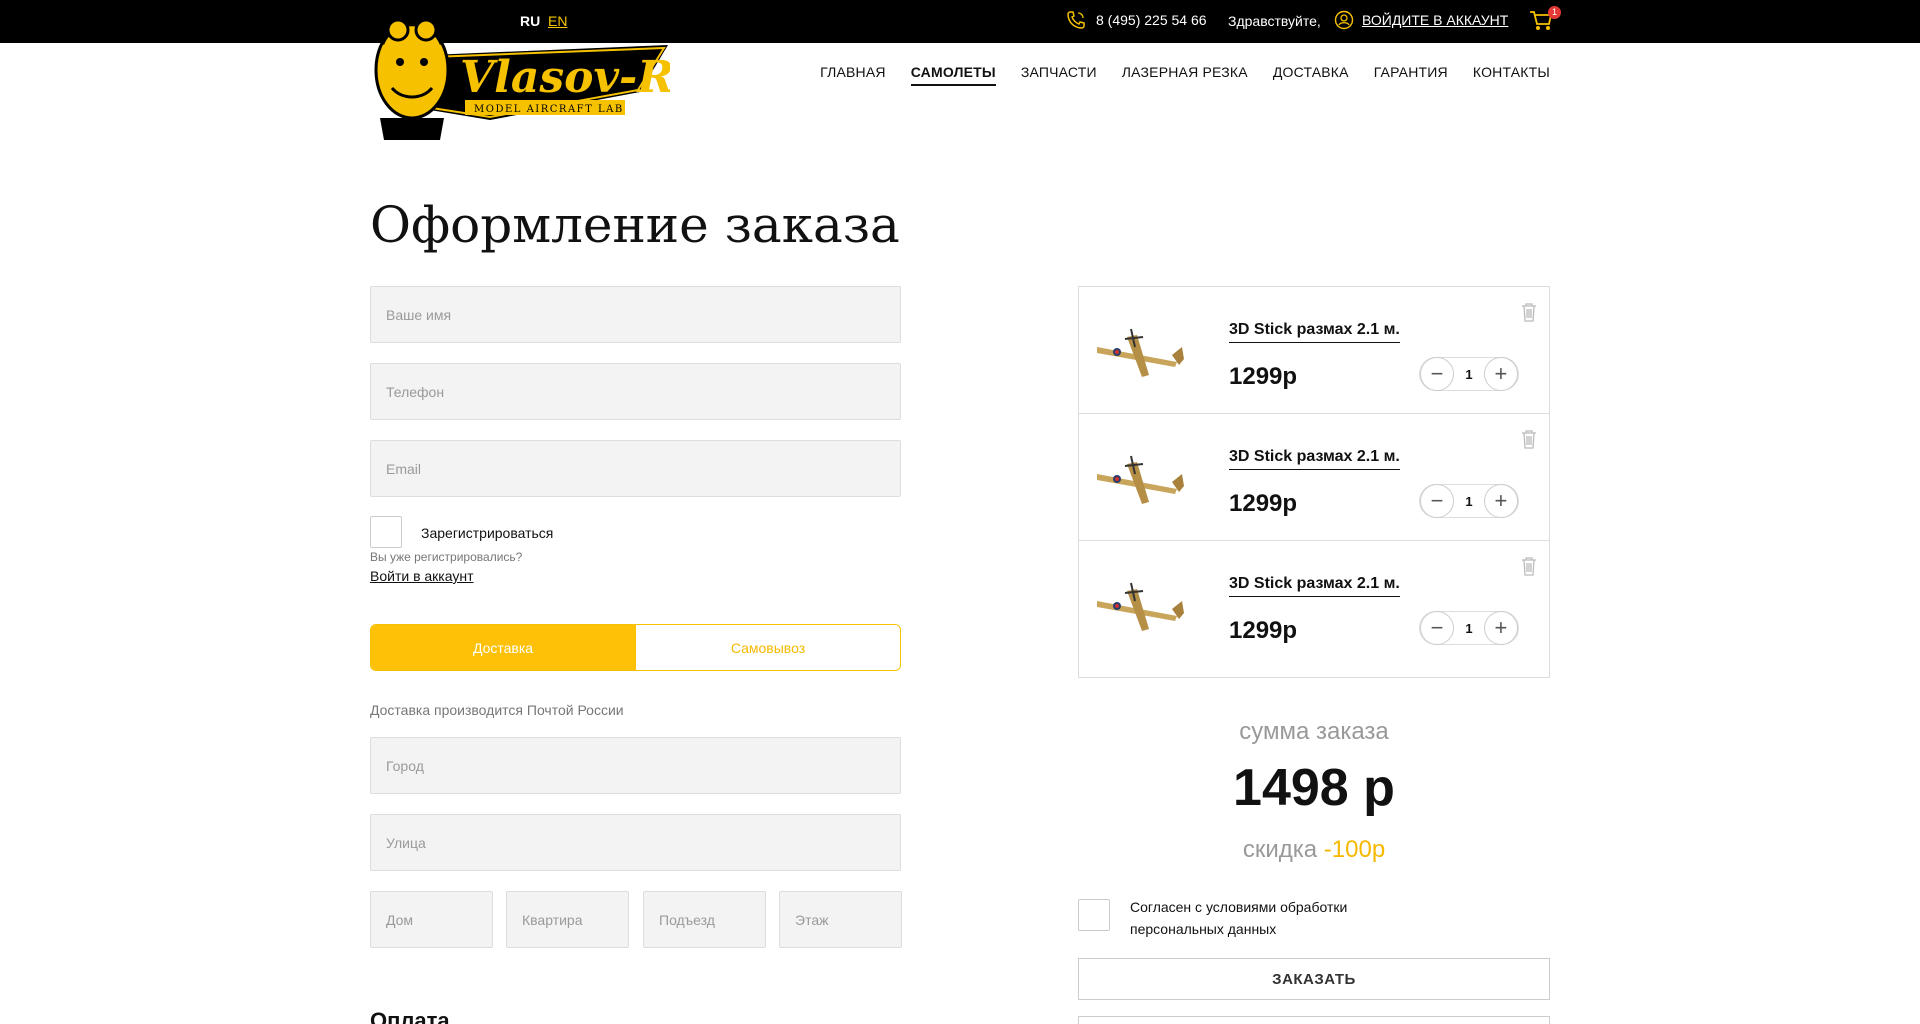 The height and width of the screenshot is (1024, 1920). What do you see at coordinates (1311, 75) in the screenshot?
I see `nav-delivery: ДОСТАВКА` at bounding box center [1311, 75].